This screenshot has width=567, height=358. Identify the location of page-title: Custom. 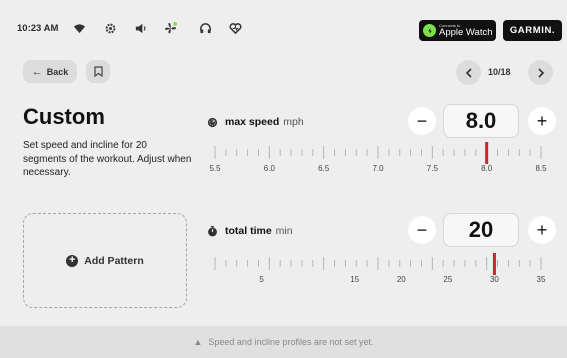
(64, 116).